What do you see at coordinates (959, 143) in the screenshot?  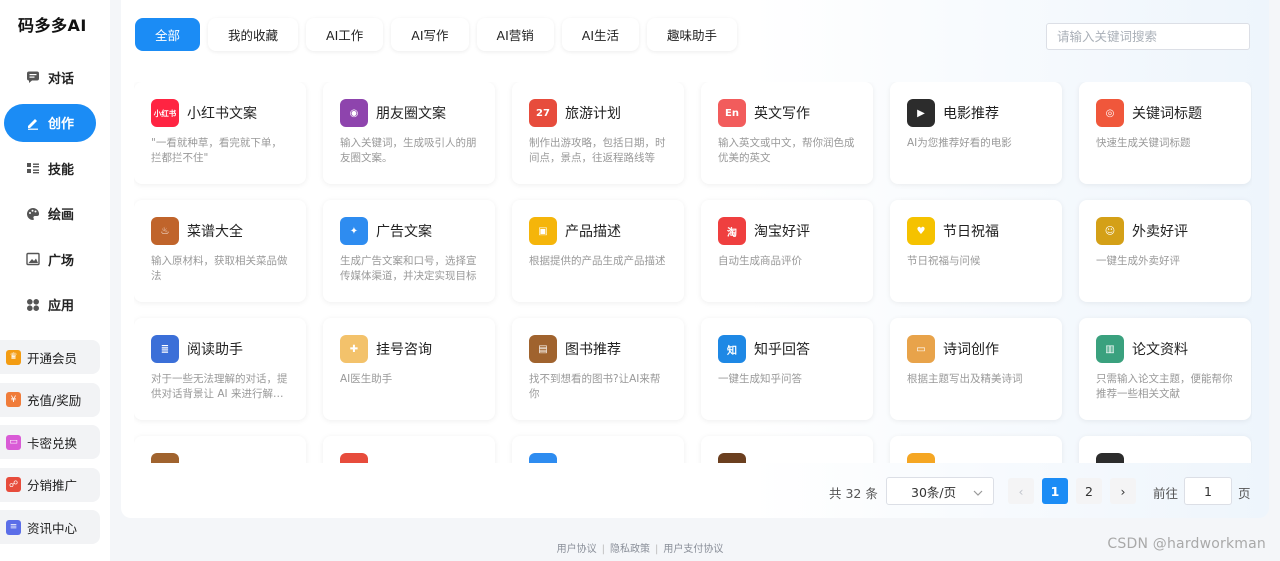 I see `card-description: AI为您推荐好看的电影` at bounding box center [959, 143].